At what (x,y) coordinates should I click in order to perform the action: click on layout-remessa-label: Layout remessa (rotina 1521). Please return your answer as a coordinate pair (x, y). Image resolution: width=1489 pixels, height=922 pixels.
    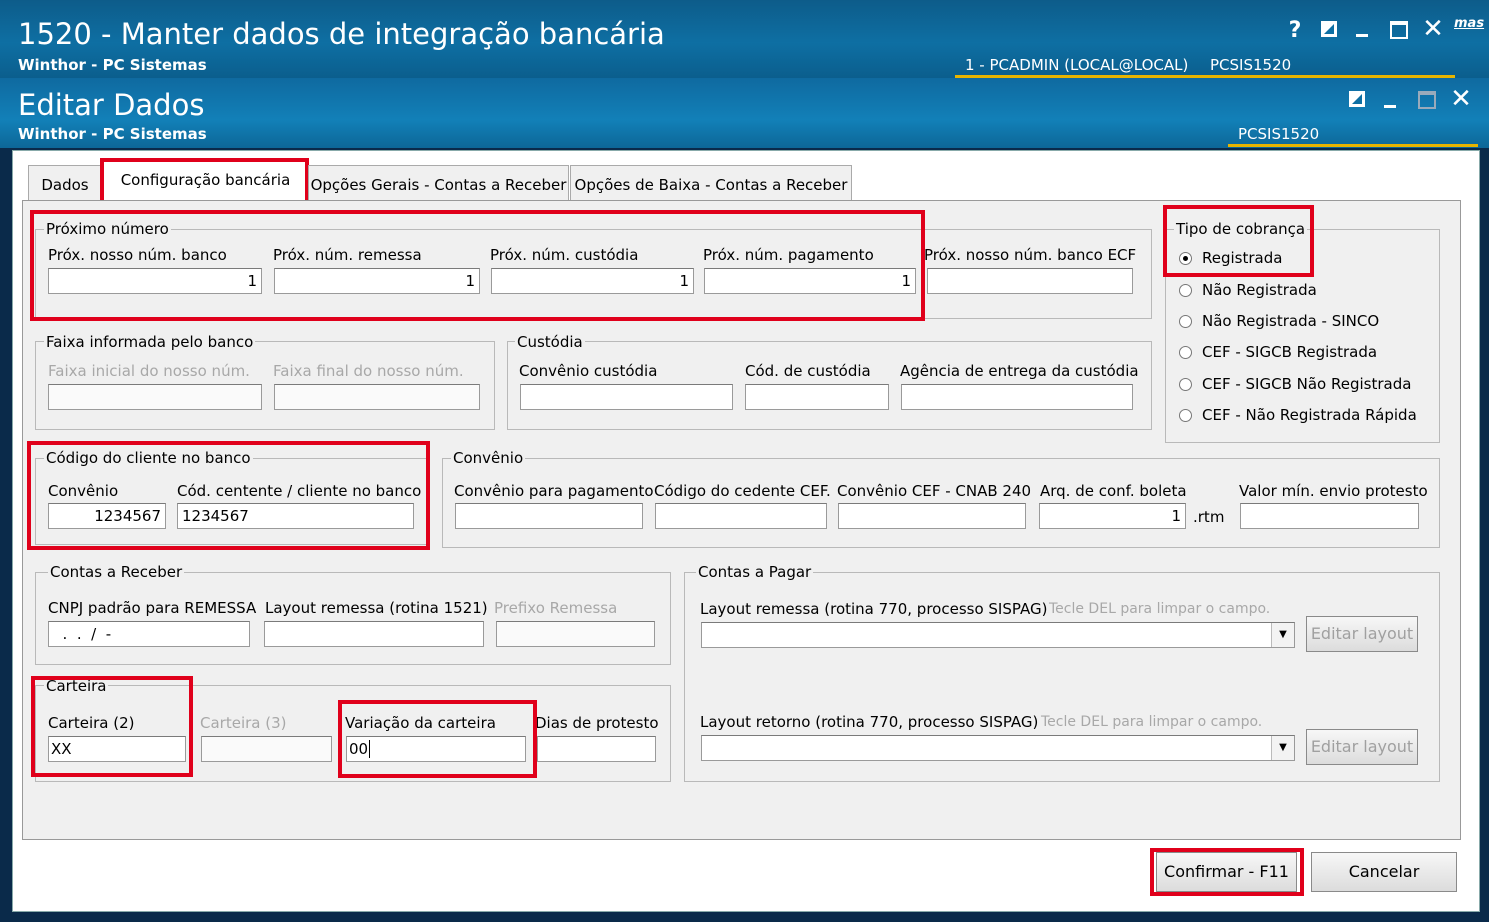
    Looking at the image, I should click on (376, 608).